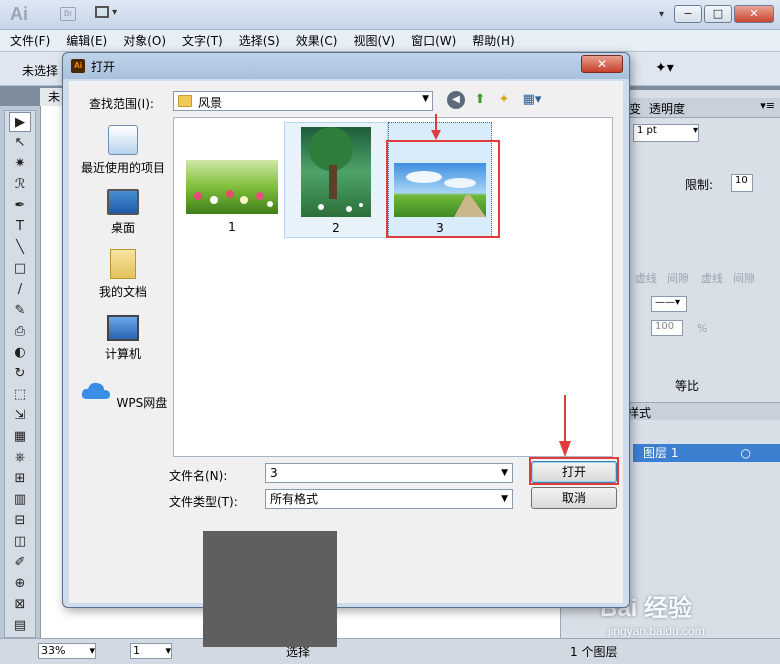 The image size is (780, 664). What do you see at coordinates (20, 227) in the screenshot?
I see `type-tool-icon: T` at bounding box center [20, 227].